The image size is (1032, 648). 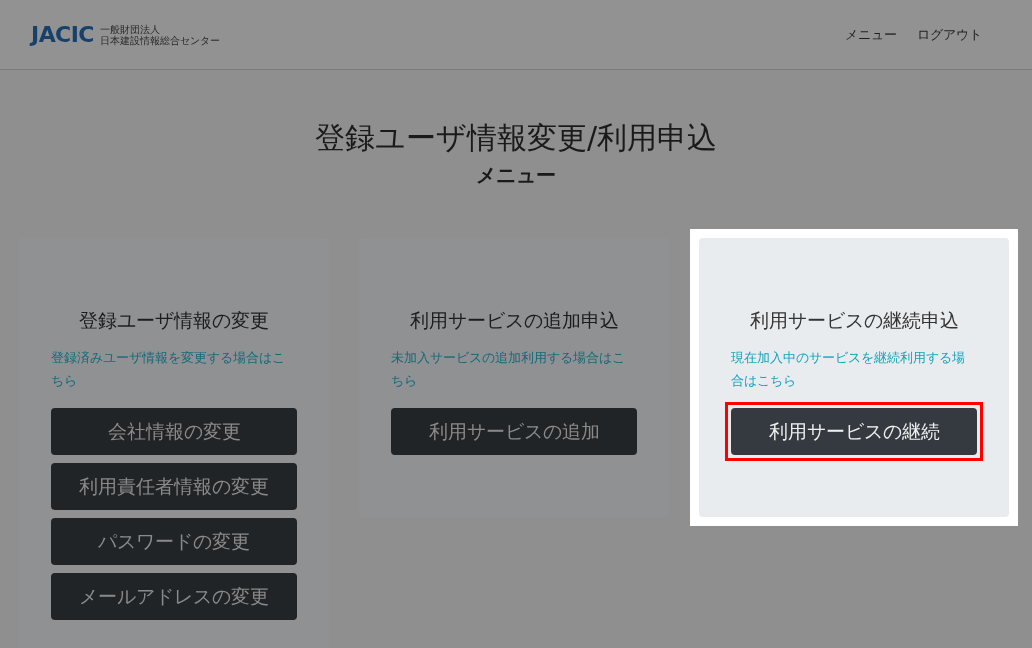 What do you see at coordinates (159, 40) in the screenshot?
I see `organization-name: 日本建設情報総合センター` at bounding box center [159, 40].